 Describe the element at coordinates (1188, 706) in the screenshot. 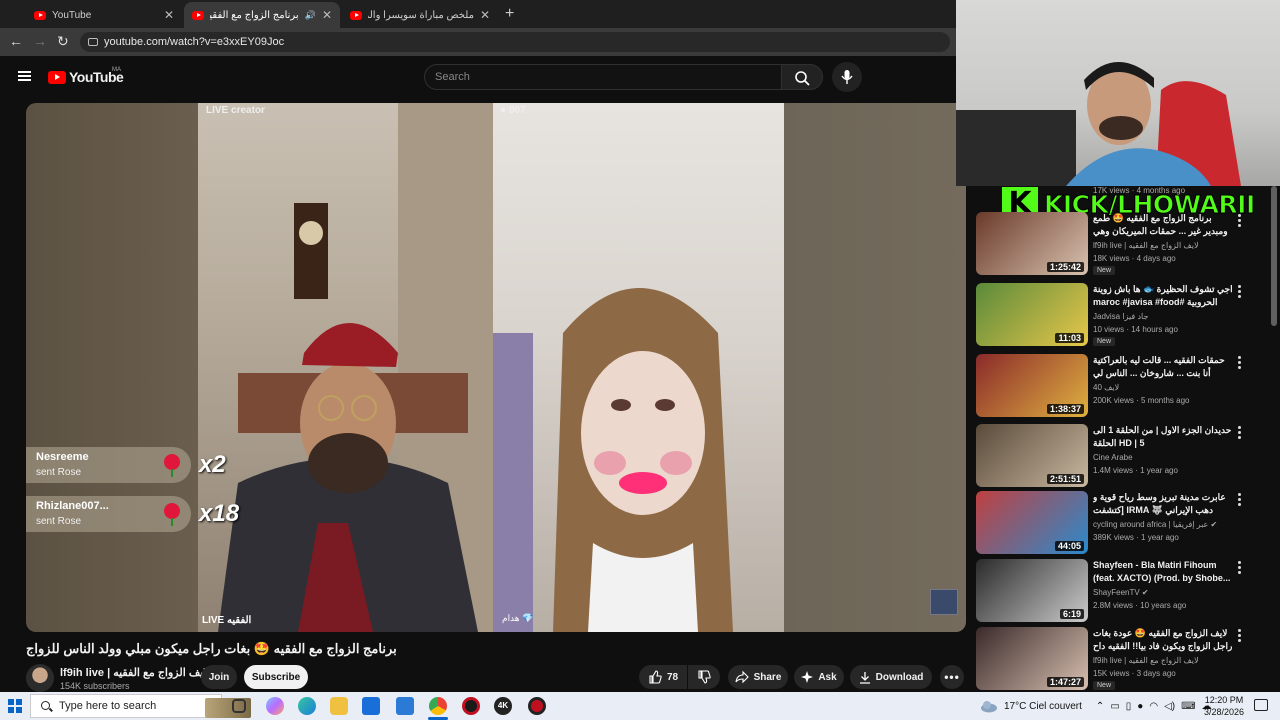

I see `language-icon: ⌨` at that location.